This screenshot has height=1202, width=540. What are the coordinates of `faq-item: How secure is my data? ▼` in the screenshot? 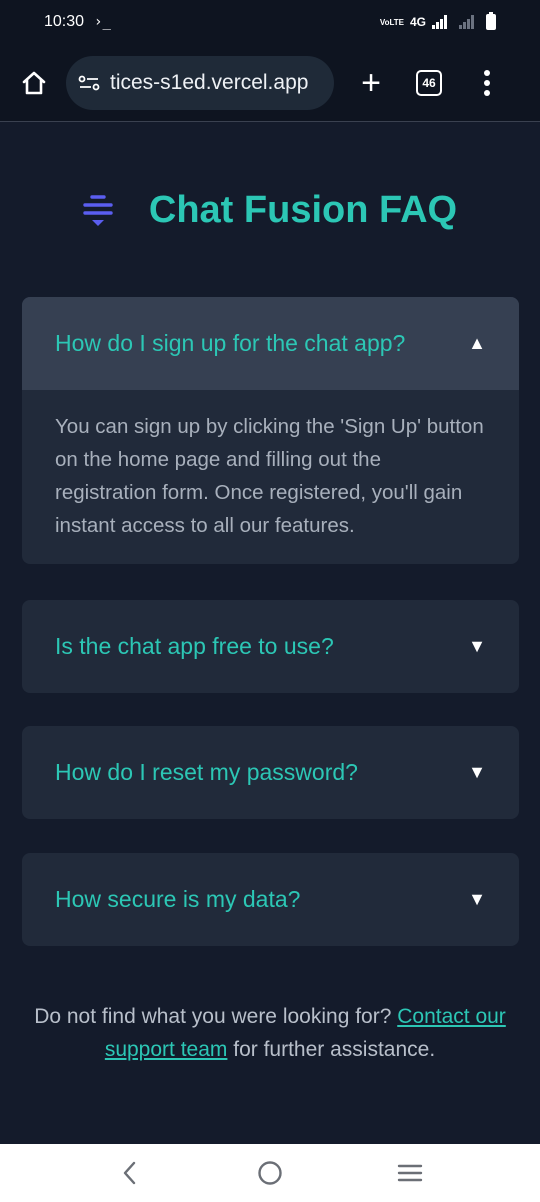 It's located at (270, 899).